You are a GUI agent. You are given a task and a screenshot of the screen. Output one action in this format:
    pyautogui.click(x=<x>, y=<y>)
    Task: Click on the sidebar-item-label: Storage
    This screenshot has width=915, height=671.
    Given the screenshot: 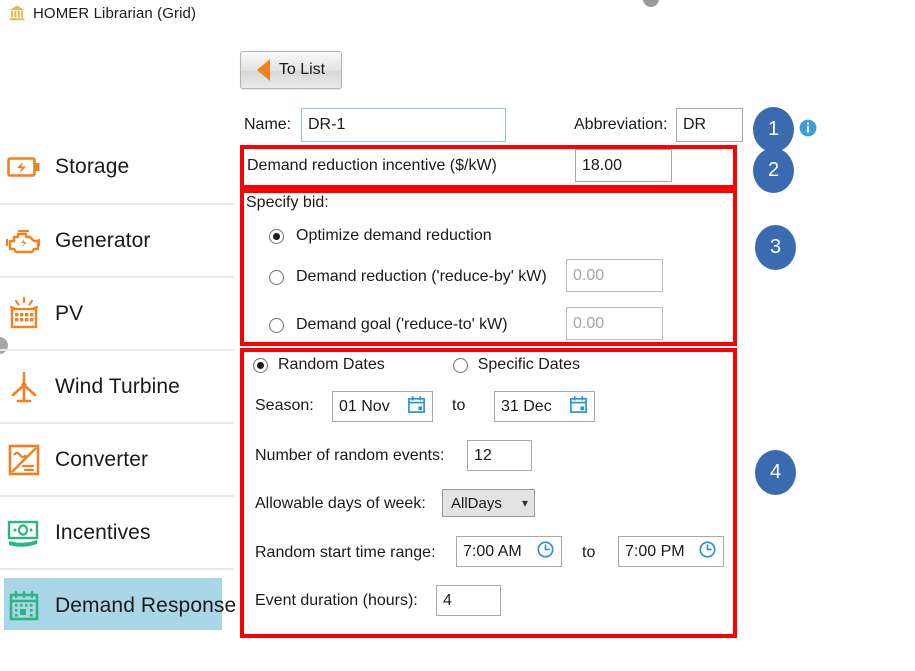 What is the action you would take?
    pyautogui.click(x=92, y=166)
    